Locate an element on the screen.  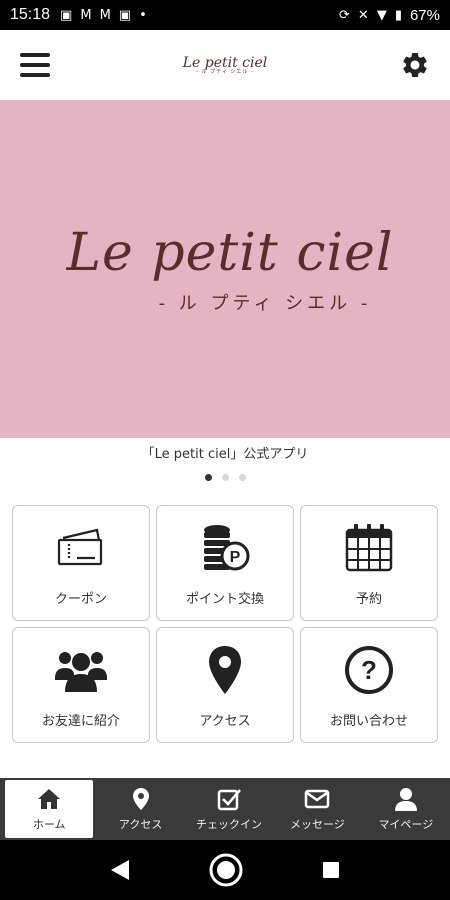
calendar-icon is located at coordinates (369, 547).